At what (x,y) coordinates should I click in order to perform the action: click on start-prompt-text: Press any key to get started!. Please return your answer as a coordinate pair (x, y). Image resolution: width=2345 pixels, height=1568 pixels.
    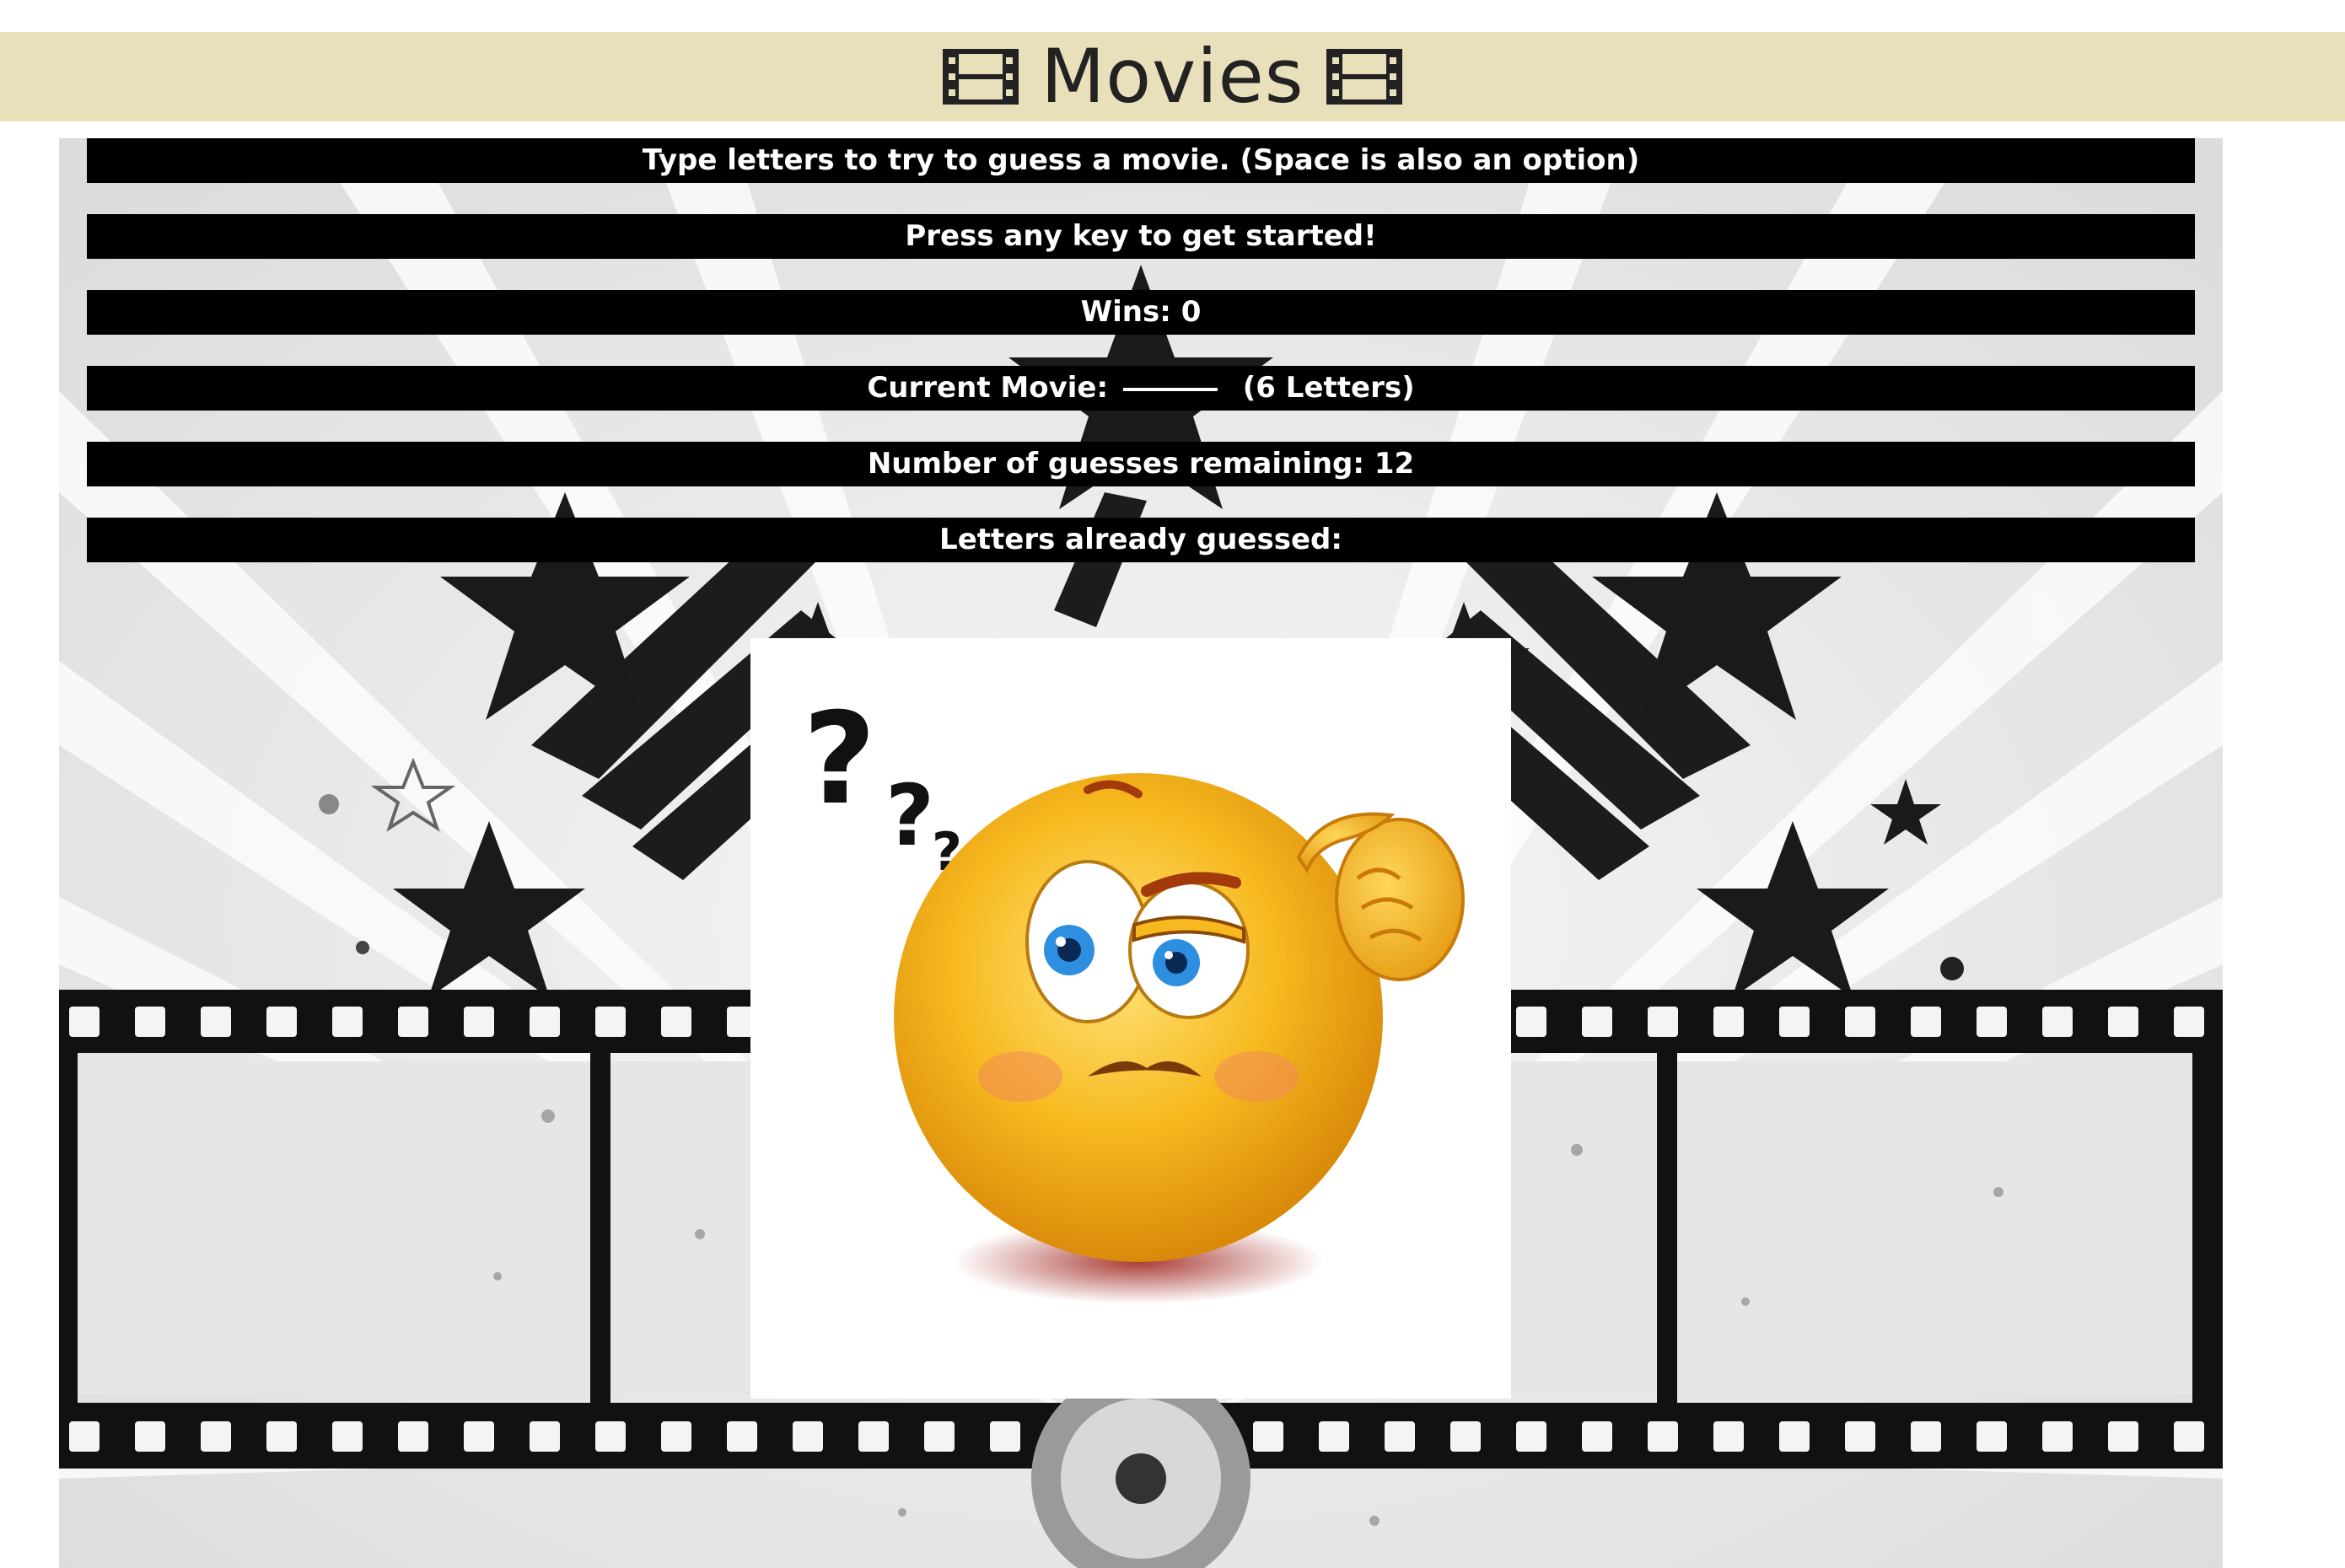
    Looking at the image, I should click on (1141, 236).